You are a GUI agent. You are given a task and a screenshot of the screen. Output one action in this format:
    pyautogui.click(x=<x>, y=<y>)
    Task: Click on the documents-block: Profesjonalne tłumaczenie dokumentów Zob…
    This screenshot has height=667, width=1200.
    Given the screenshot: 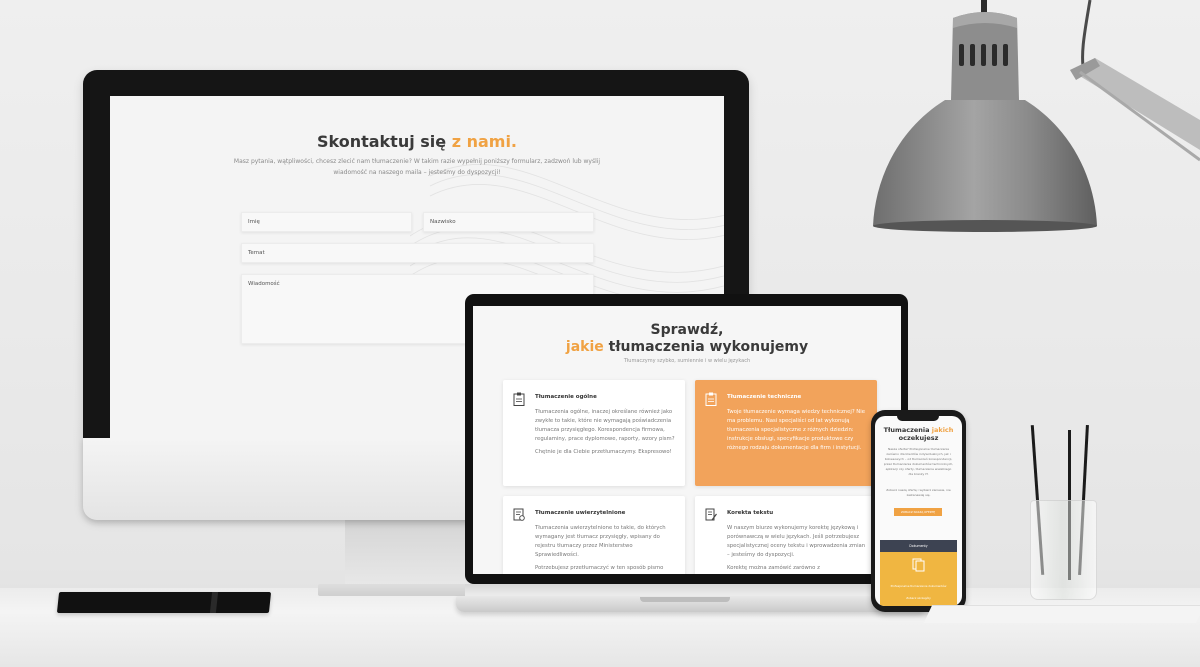 What is the action you would take?
    pyautogui.click(x=918, y=579)
    